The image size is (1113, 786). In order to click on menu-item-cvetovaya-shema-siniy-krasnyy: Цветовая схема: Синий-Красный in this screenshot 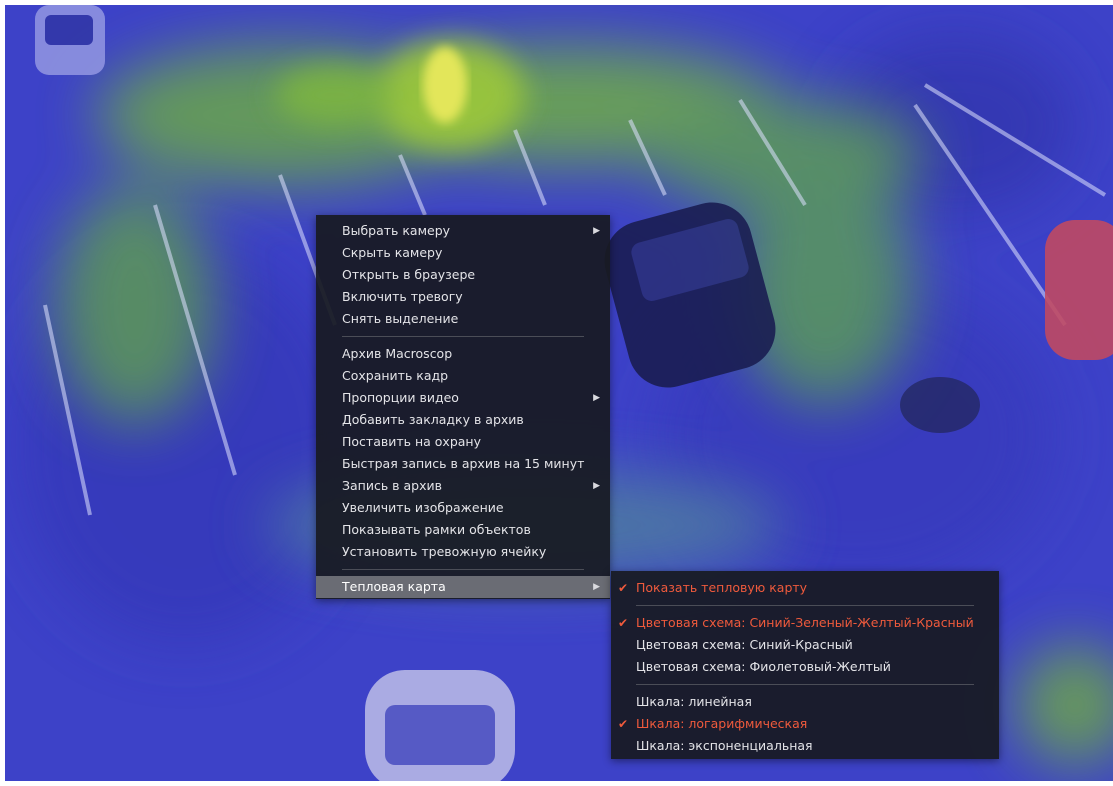, I will do `click(805, 645)`.